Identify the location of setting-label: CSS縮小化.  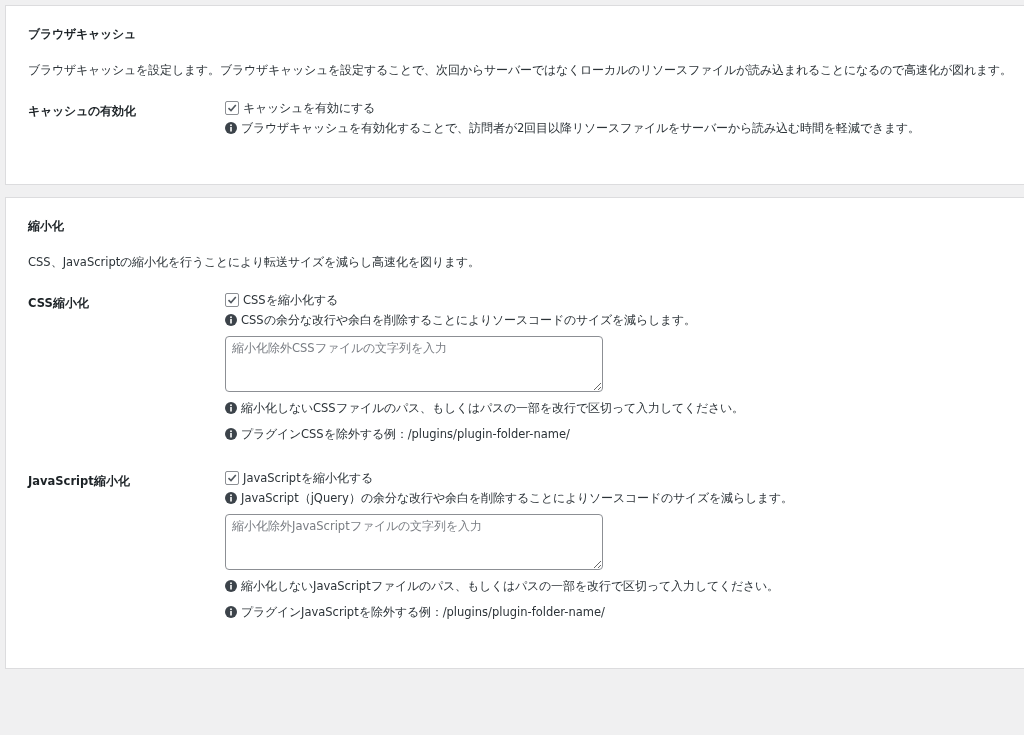
(59, 303).